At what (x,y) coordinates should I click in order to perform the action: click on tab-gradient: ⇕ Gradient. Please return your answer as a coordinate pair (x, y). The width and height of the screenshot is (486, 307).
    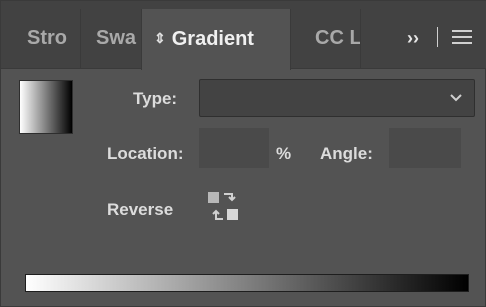
    Looking at the image, I should click on (216, 39).